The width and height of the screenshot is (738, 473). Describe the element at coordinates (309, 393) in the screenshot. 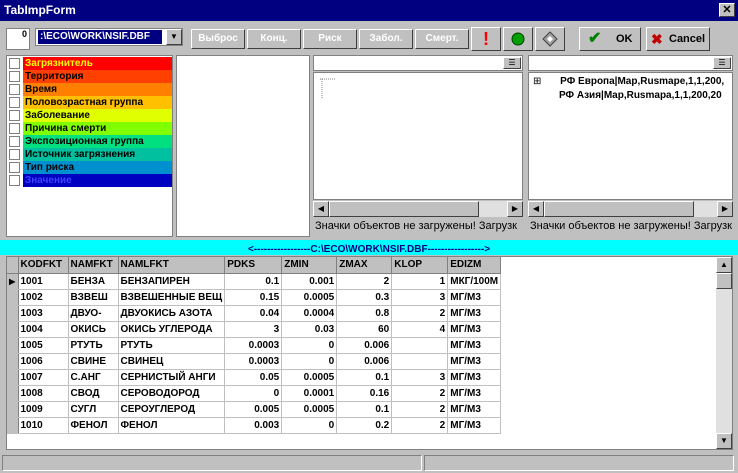

I see `table-cell: 0.0001` at that location.